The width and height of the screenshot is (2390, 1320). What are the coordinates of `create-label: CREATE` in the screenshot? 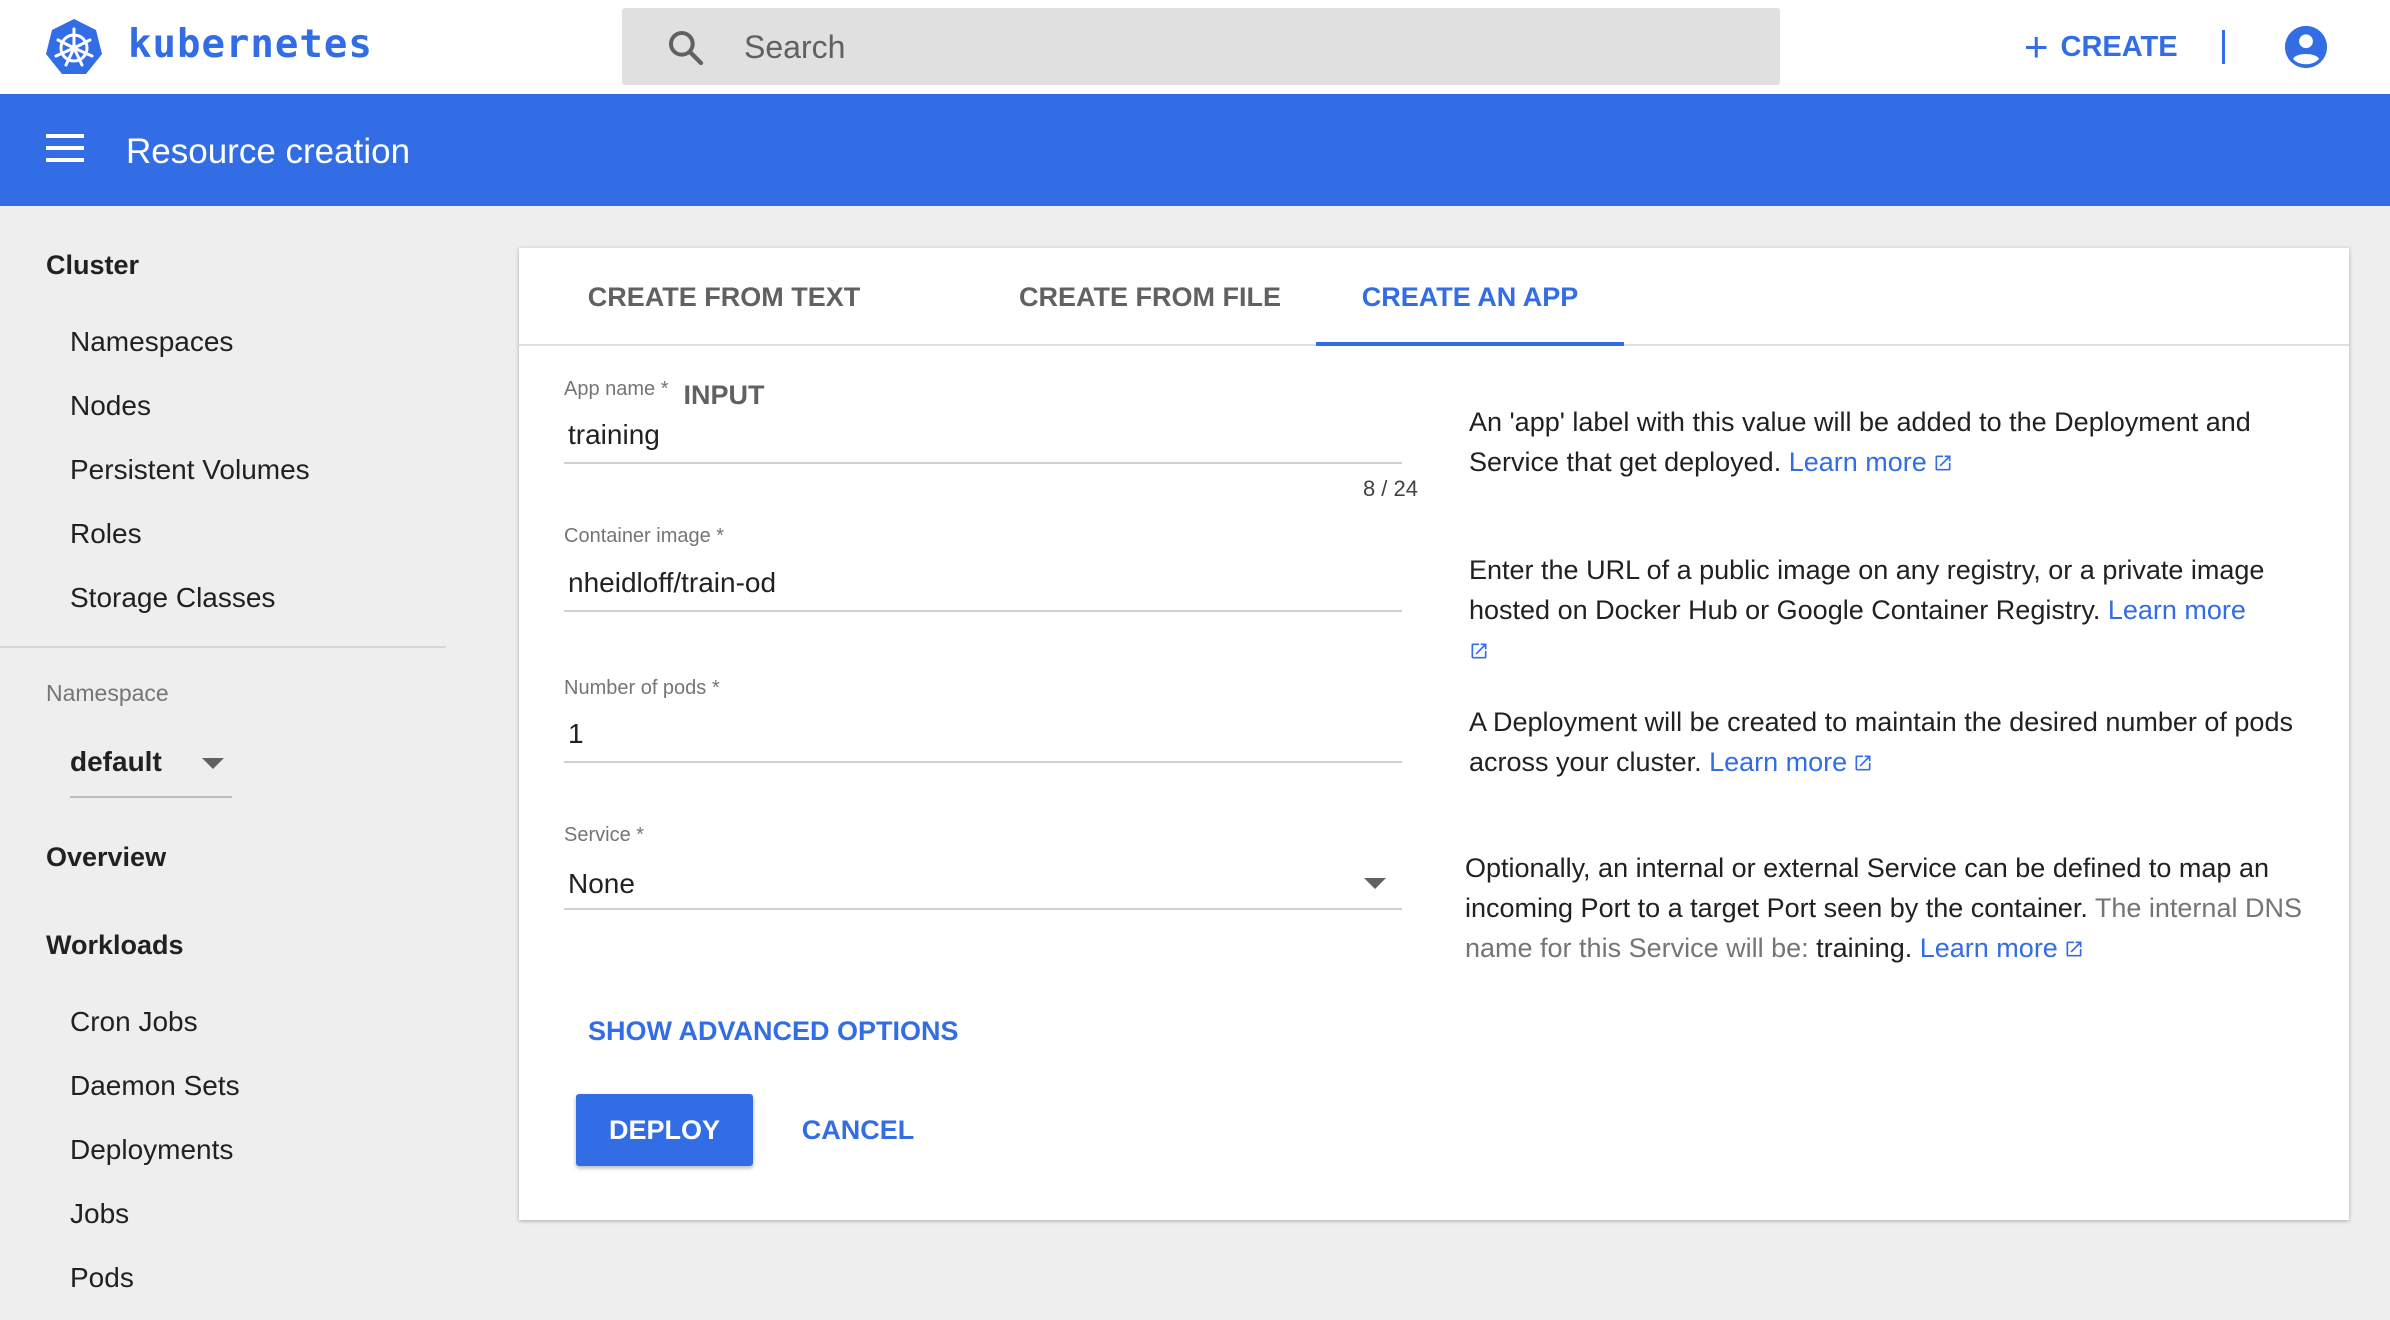 It's located at (2119, 46).